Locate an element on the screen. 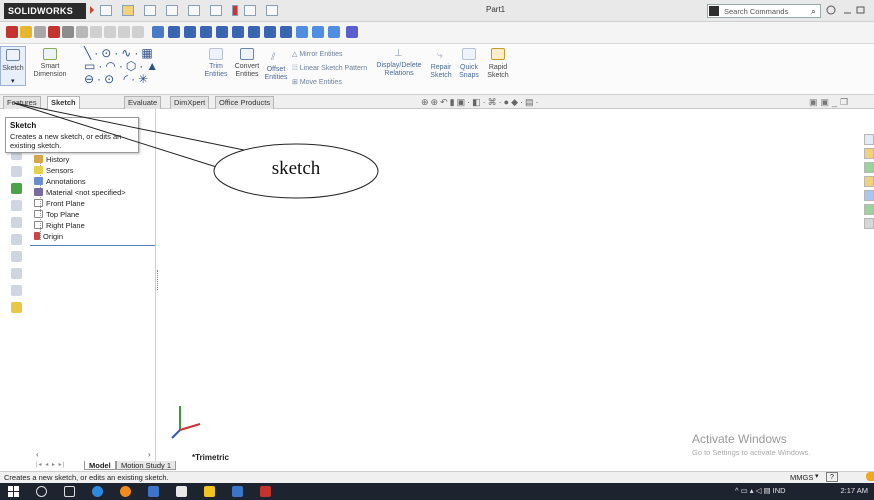 The width and height of the screenshot is (874, 500). unit-system: MMGS is located at coordinates (801, 477).